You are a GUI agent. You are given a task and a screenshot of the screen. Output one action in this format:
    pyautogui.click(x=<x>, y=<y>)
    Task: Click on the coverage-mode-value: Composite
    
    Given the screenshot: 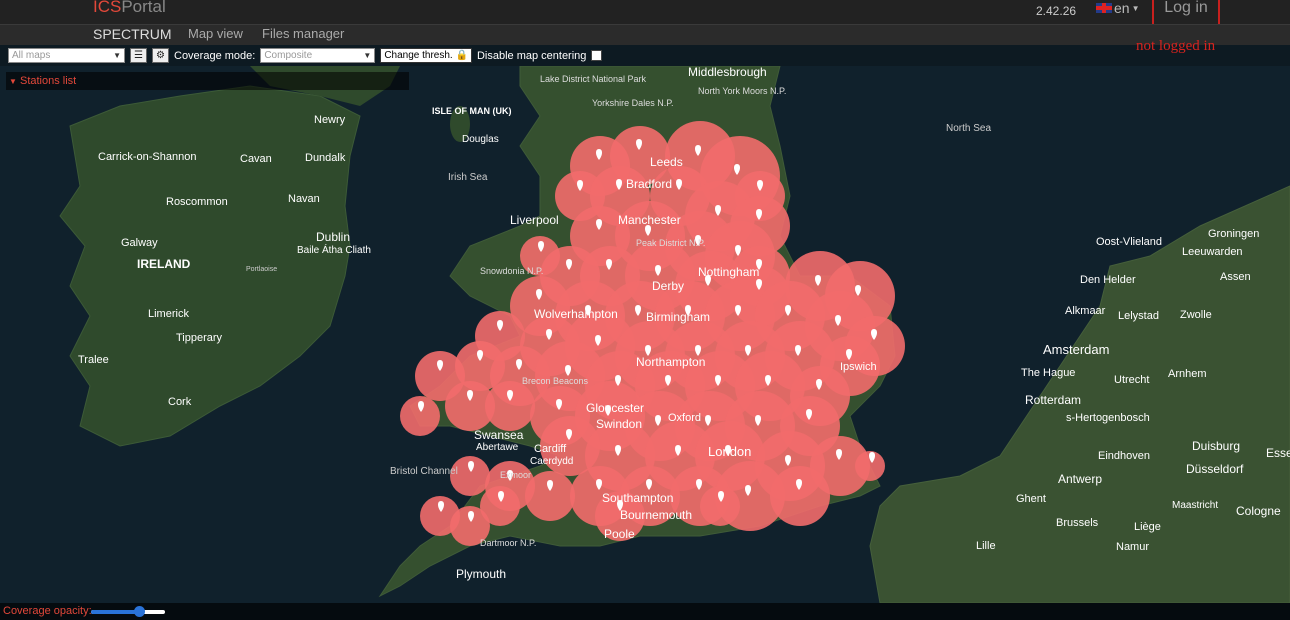 What is the action you would take?
    pyautogui.click(x=288, y=55)
    